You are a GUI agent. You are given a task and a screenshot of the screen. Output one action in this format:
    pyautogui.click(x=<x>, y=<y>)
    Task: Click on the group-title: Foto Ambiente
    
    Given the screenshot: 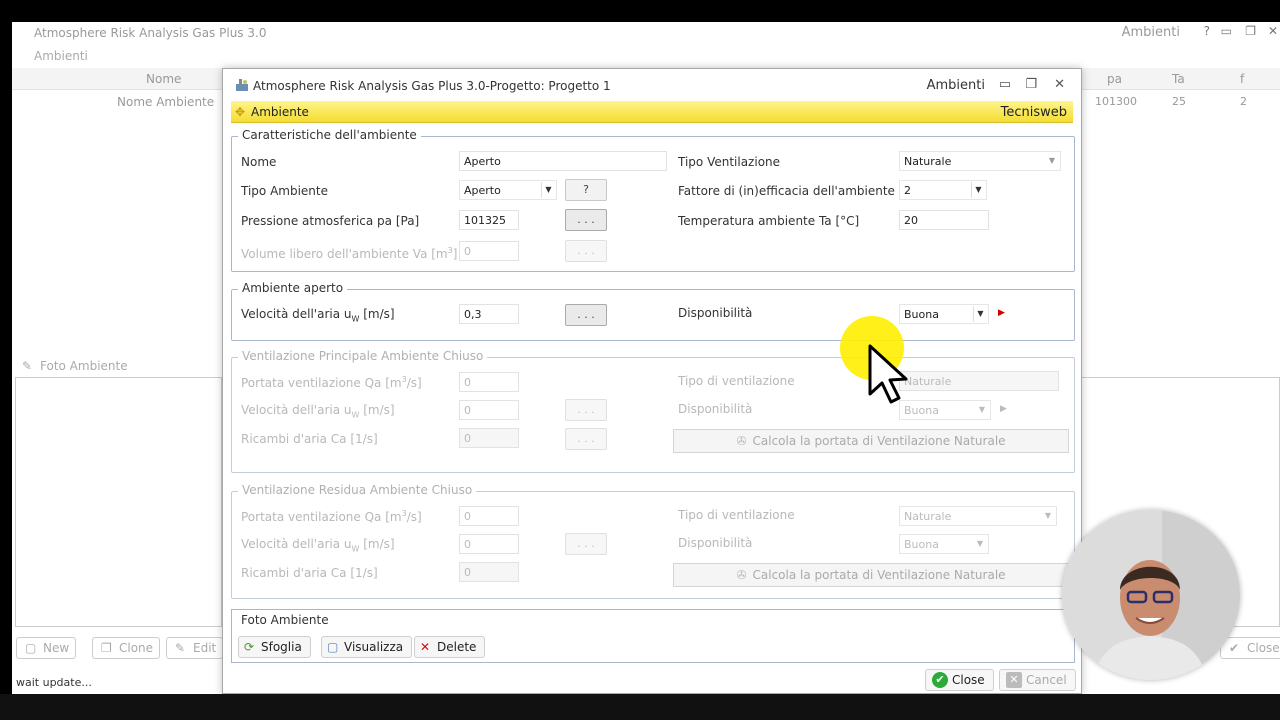 What is the action you would take?
    pyautogui.click(x=285, y=620)
    